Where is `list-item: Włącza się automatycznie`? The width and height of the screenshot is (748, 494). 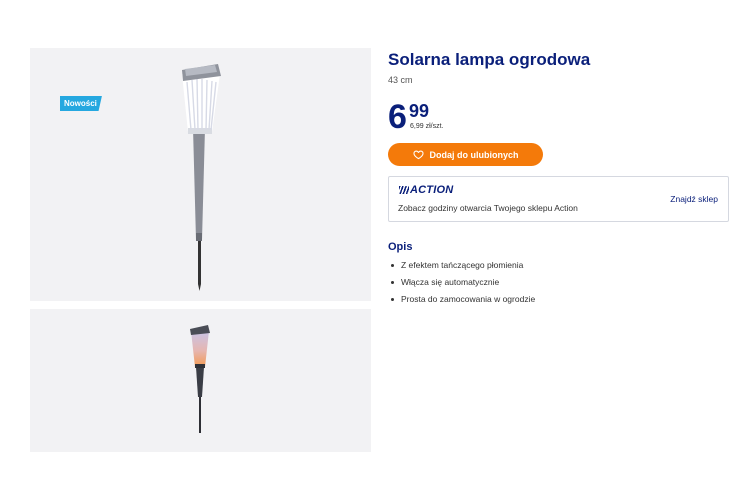 list-item: Włącza się automatycznie is located at coordinates (463, 285).